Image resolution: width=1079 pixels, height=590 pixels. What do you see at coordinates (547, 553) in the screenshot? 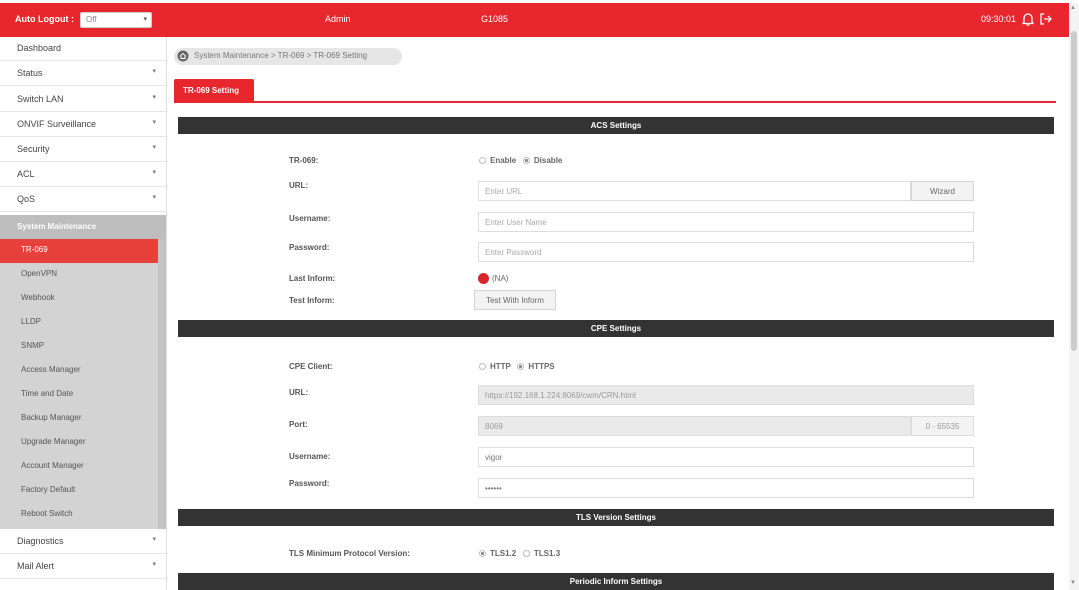
I see `tls13-label: TLS1.3` at bounding box center [547, 553].